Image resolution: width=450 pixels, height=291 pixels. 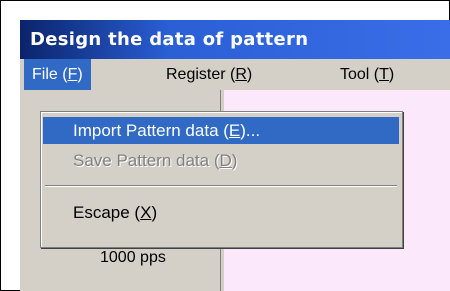 What do you see at coordinates (72, 74) in the screenshot?
I see `menu-file-key: F` at bounding box center [72, 74].